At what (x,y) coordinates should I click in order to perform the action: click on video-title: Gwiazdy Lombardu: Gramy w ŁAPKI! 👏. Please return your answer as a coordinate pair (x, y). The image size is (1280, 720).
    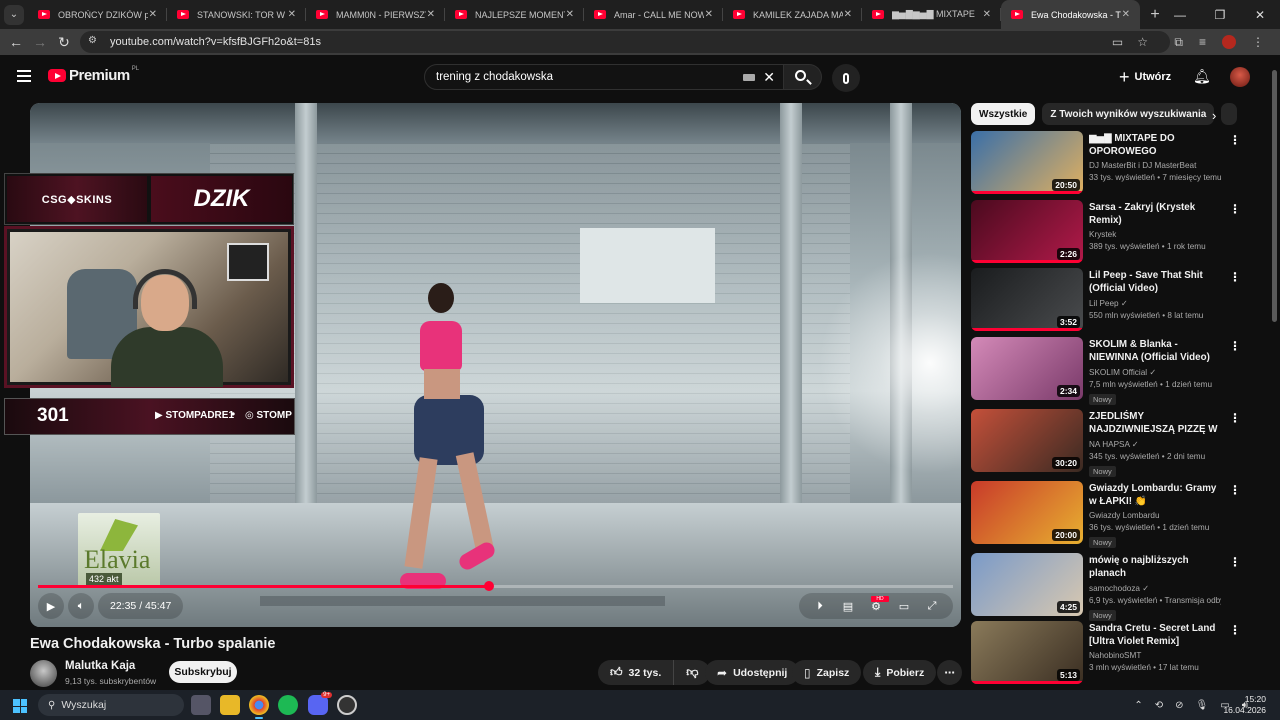
    Looking at the image, I should click on (1155, 495).